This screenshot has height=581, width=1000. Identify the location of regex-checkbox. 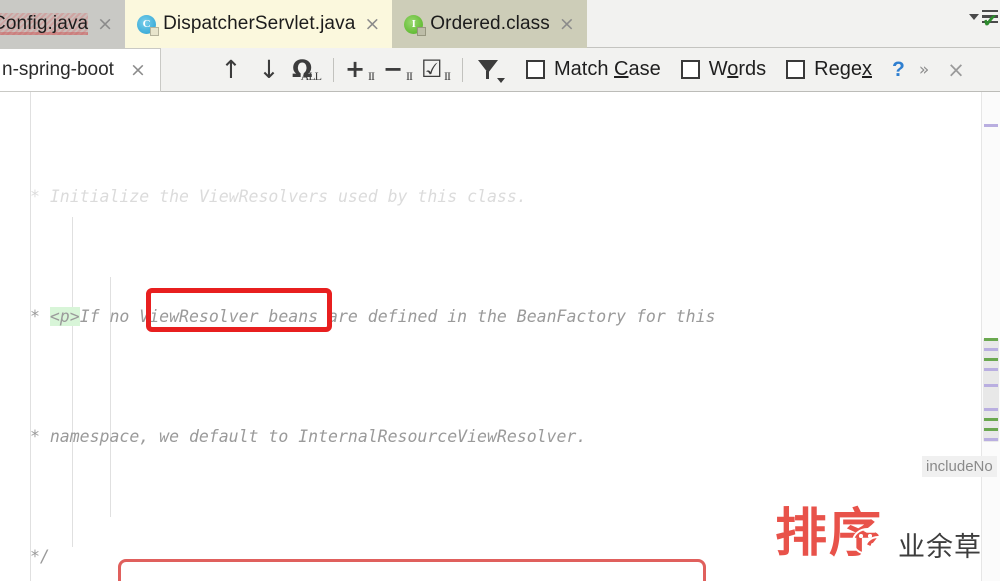
(796, 69).